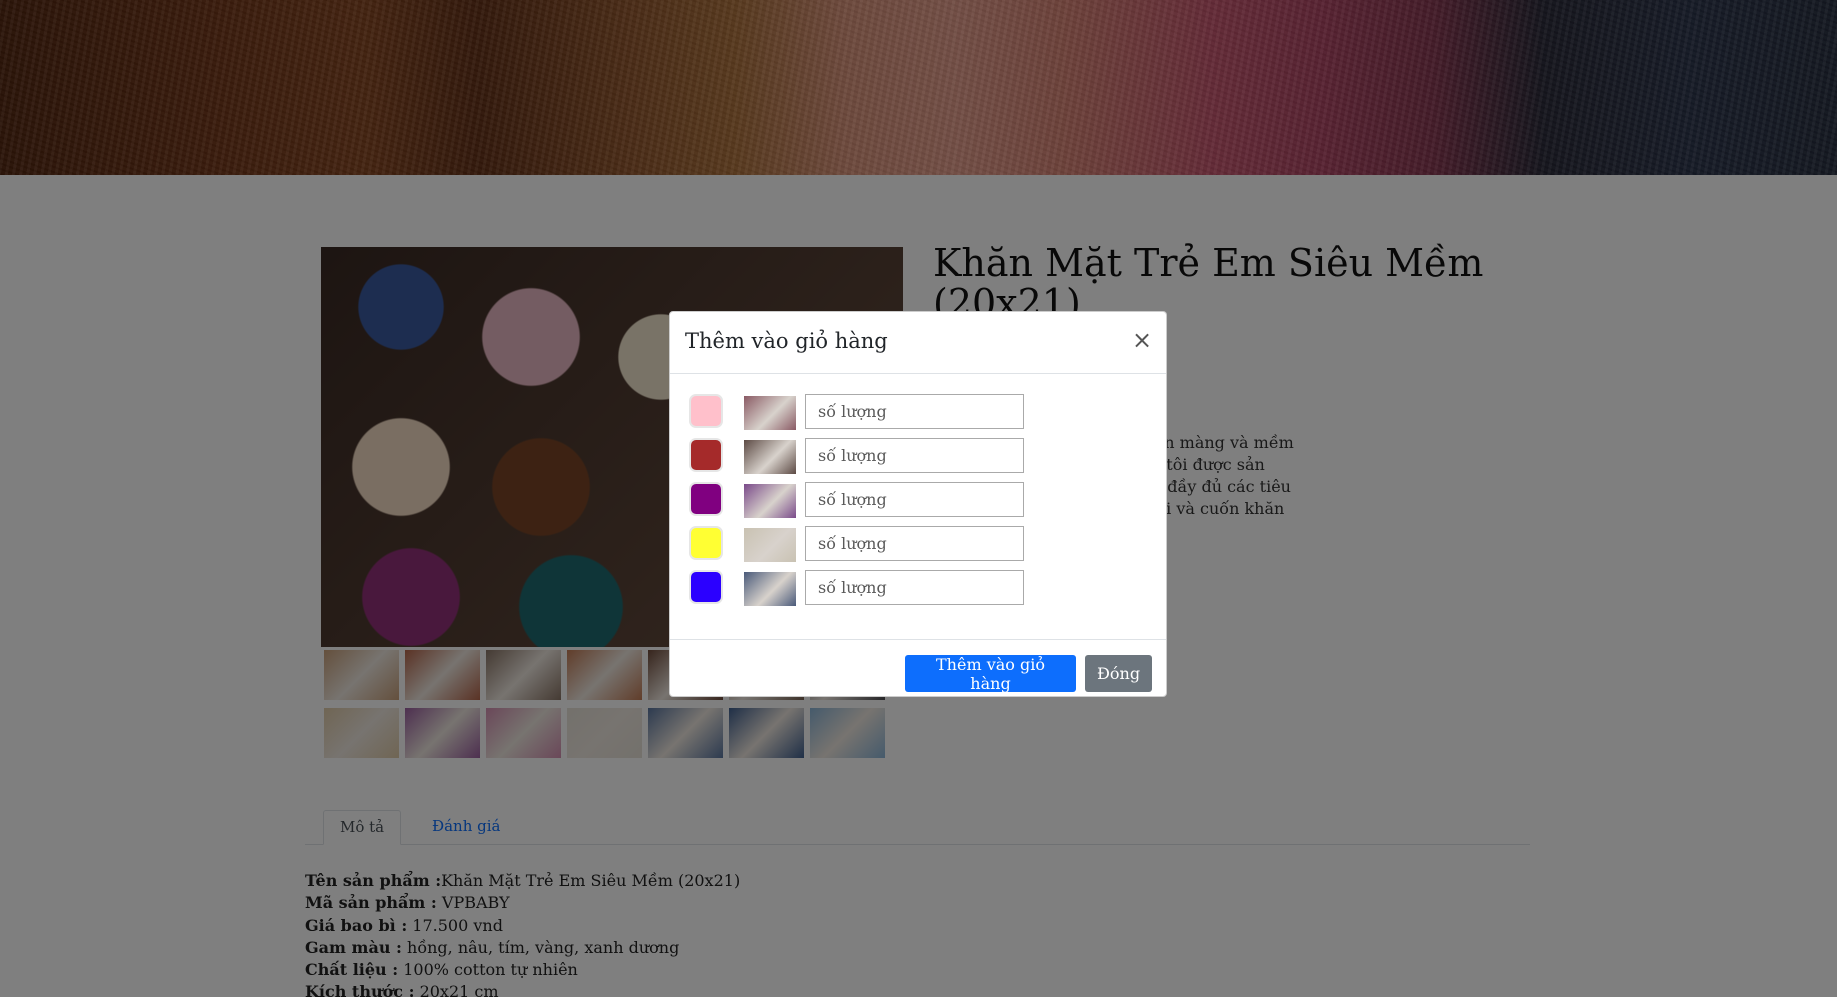  I want to click on add-to-cart-button: Thêm vào giỏ hàng, so click(990, 674).